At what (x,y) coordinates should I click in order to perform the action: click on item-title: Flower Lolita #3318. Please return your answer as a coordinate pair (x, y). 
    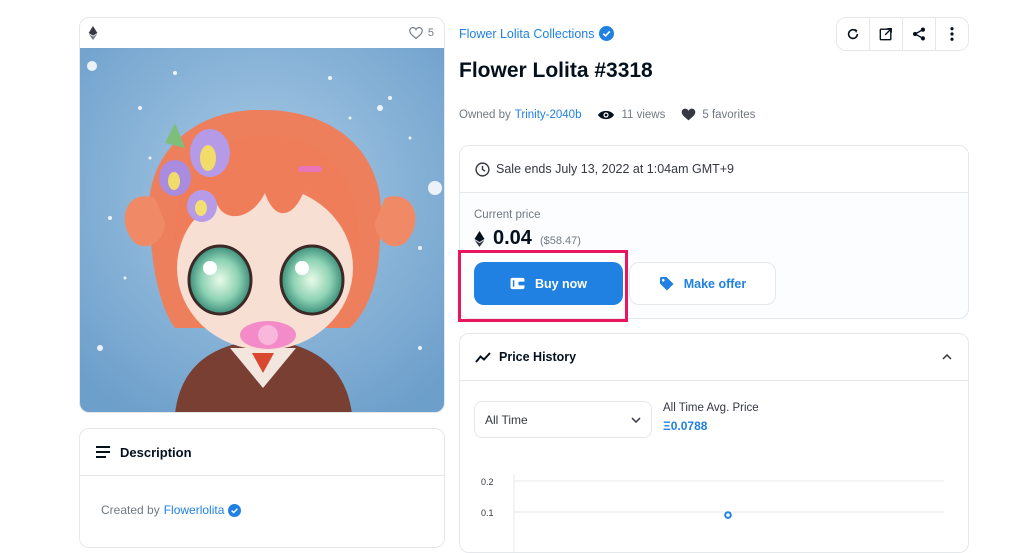
    Looking at the image, I should click on (556, 70).